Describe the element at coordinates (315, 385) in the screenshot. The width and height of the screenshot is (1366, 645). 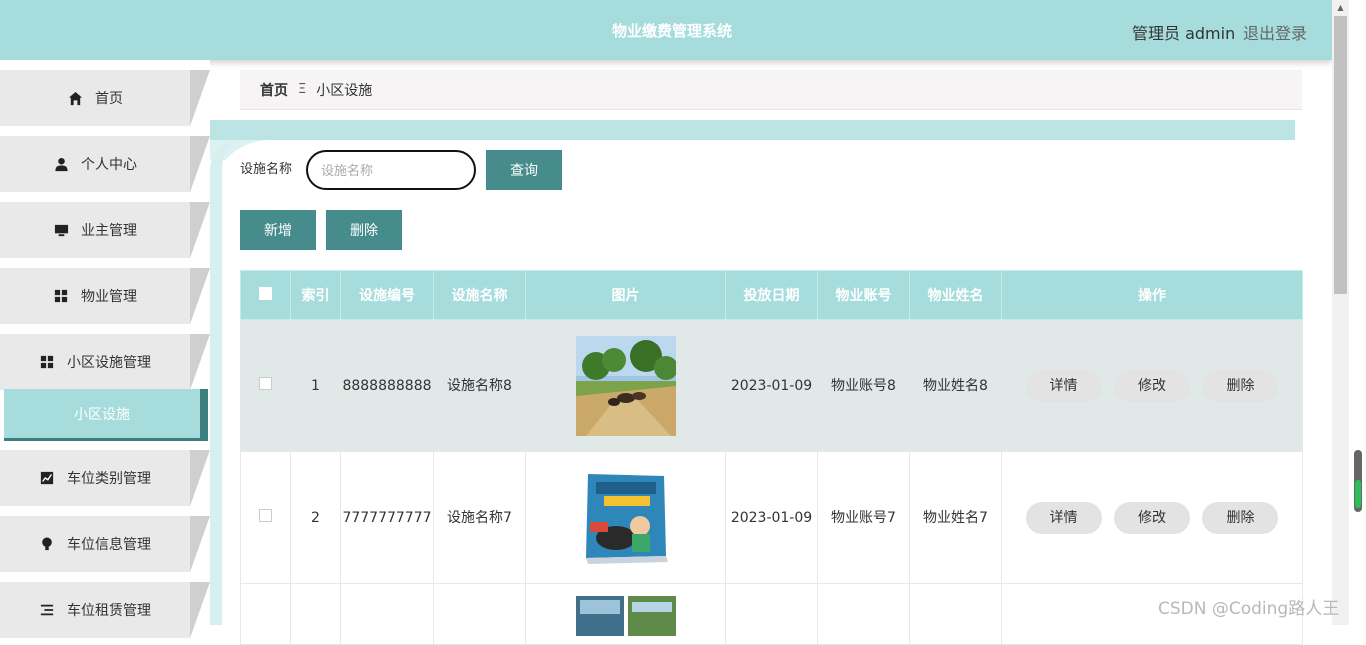
I see `cell-index: 1` at that location.